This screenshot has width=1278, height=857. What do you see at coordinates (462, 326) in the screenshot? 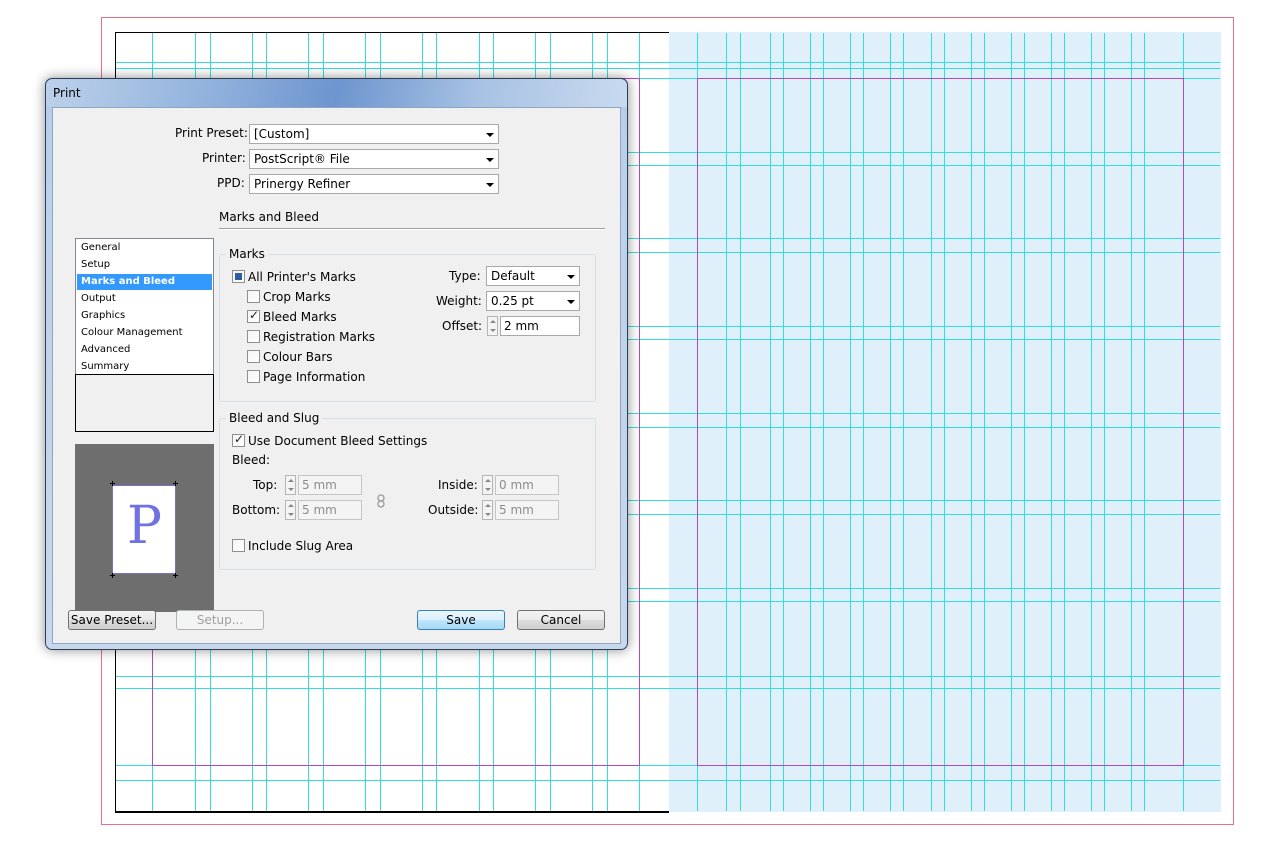
I see `offset-label: Offset:` at bounding box center [462, 326].